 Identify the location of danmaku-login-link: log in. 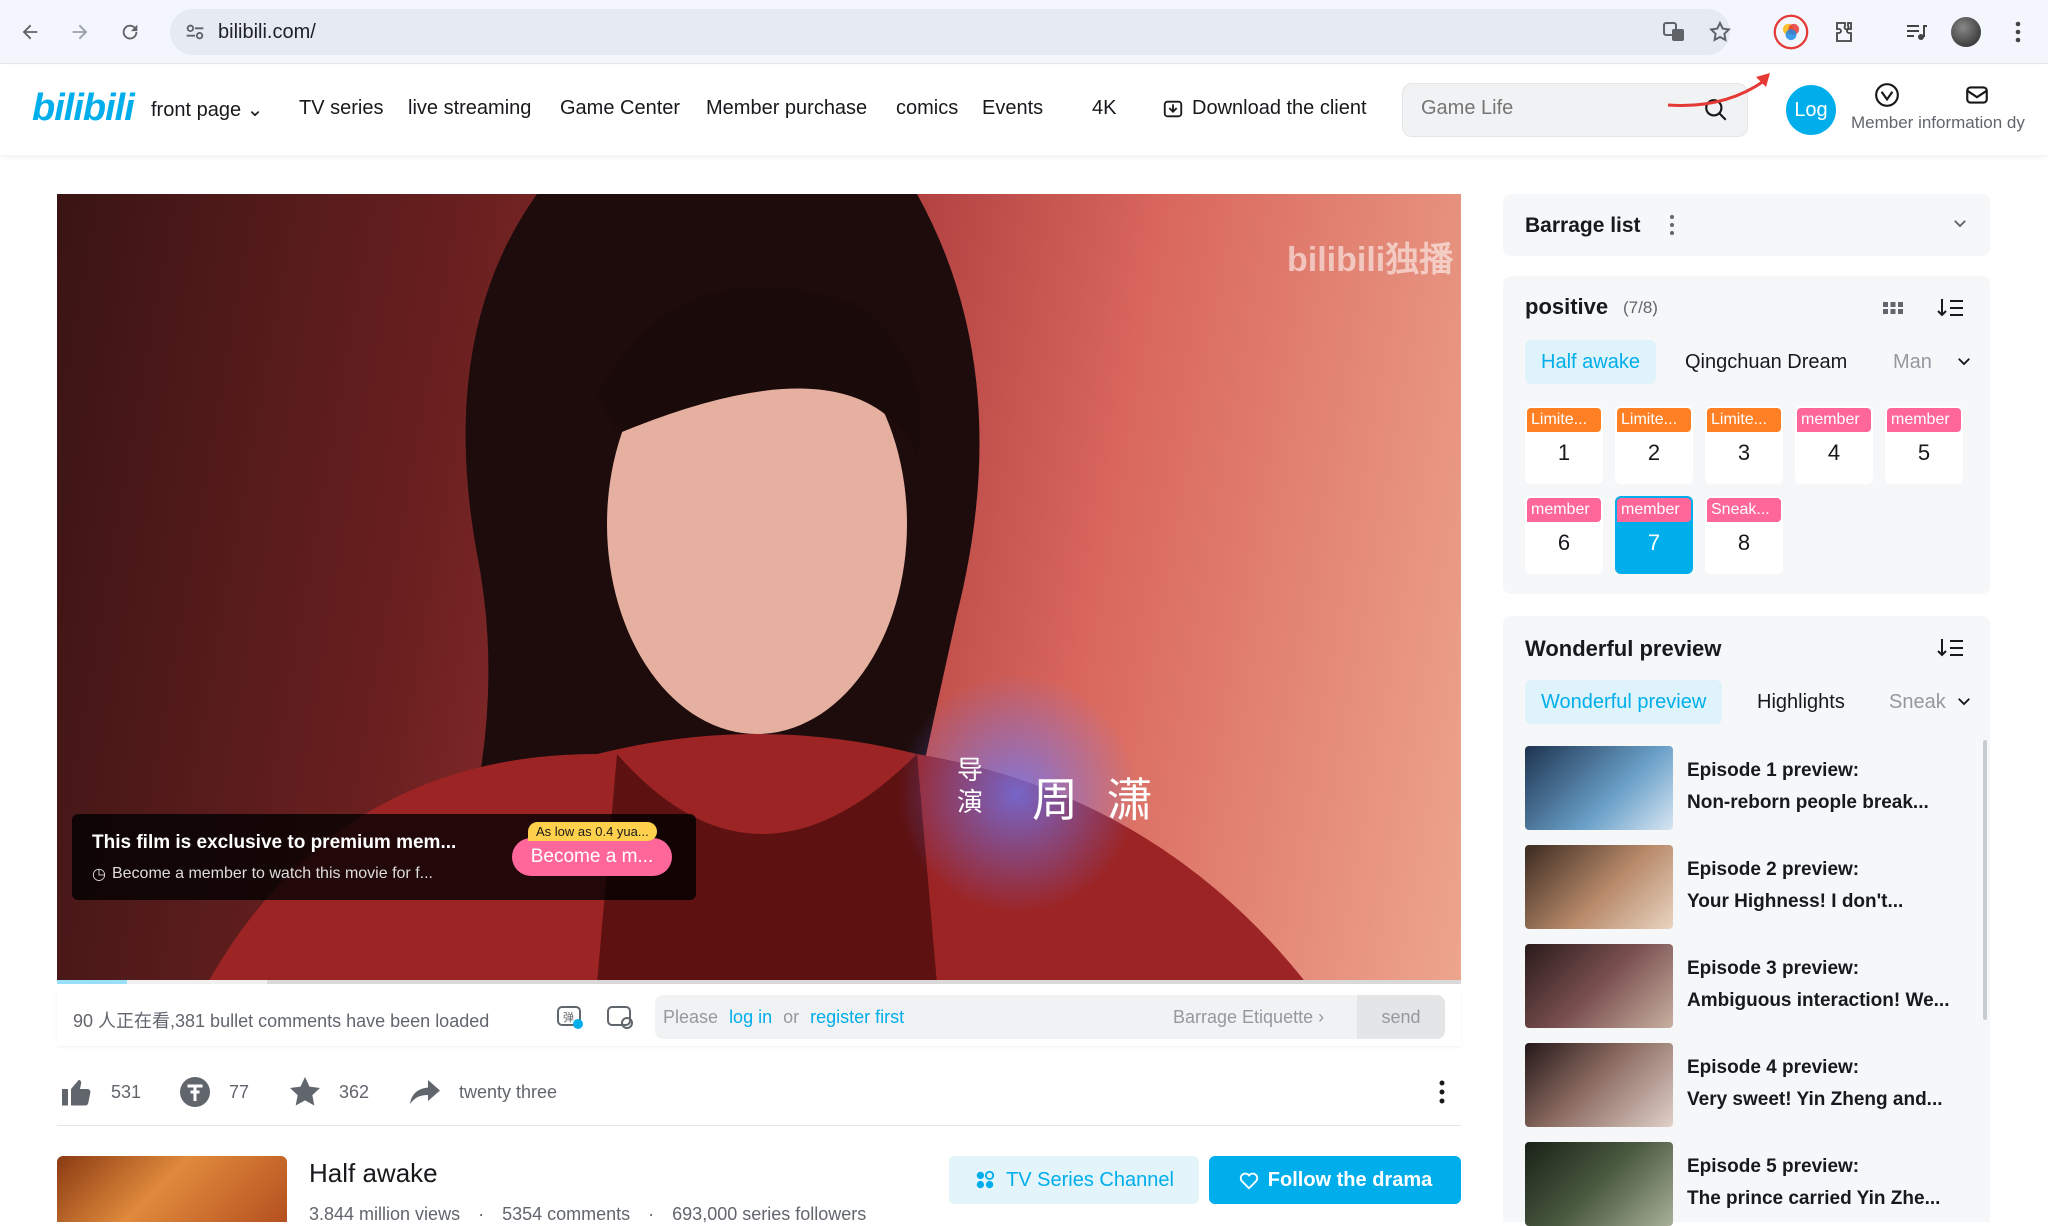
(750, 1017).